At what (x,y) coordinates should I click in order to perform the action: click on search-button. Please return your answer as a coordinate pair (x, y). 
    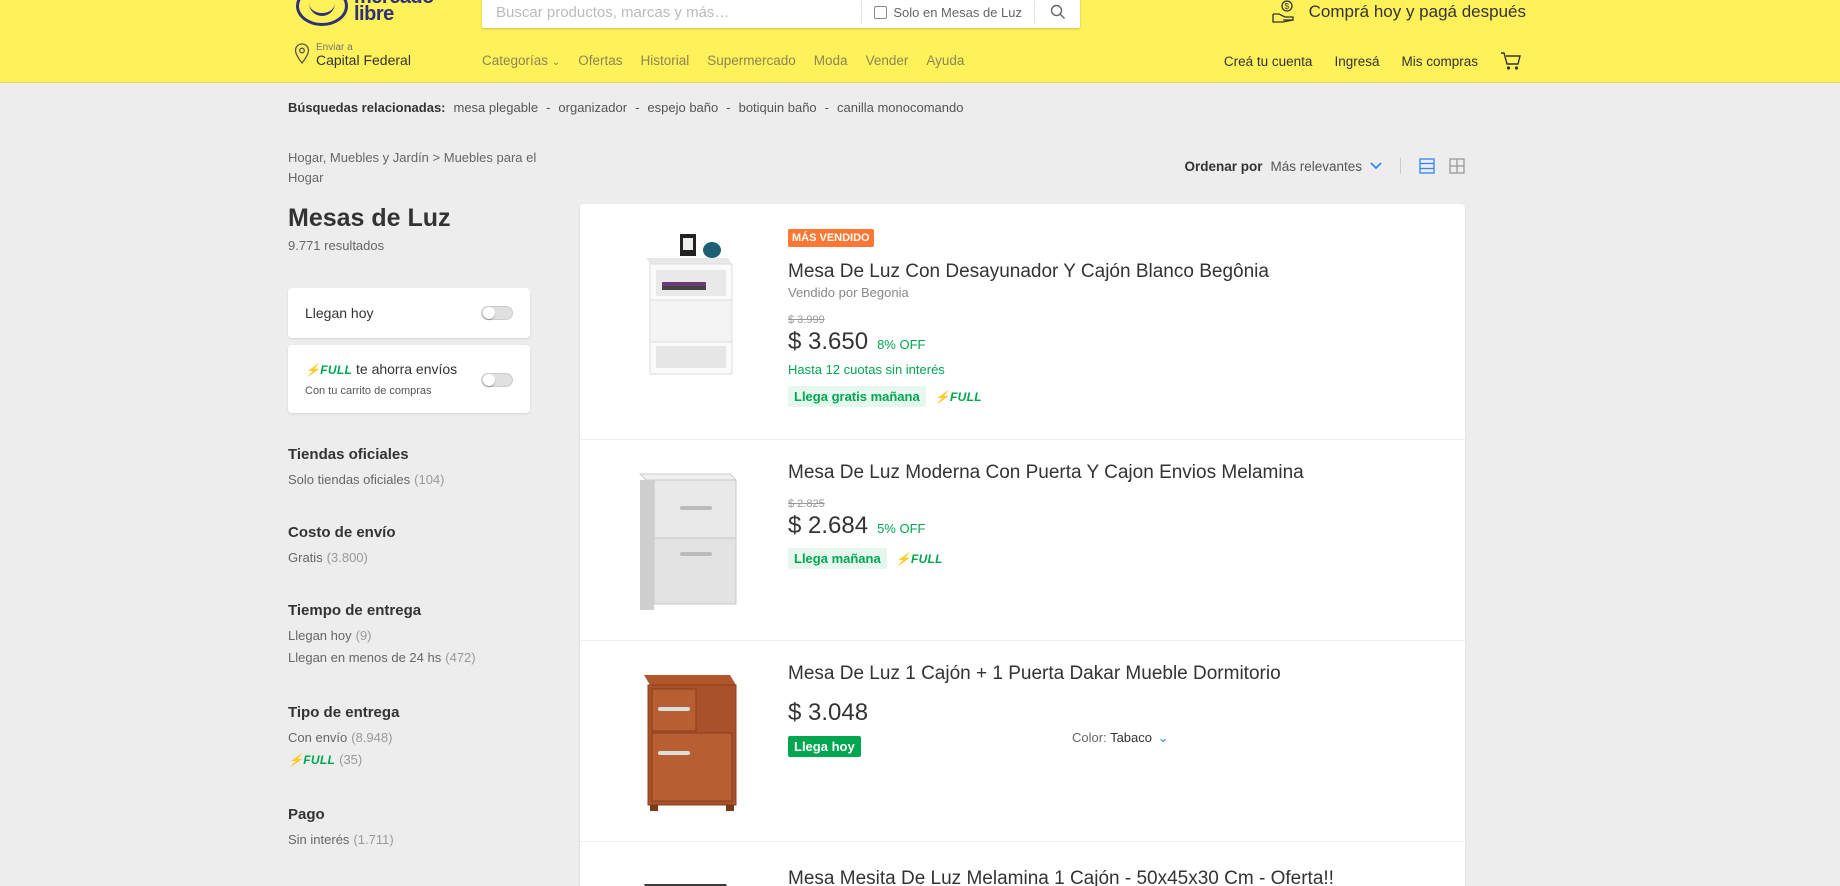
    Looking at the image, I should click on (1057, 12).